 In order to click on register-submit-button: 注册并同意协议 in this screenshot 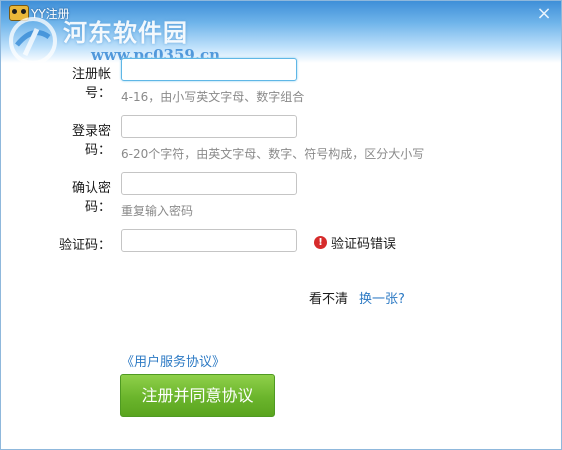, I will do `click(197, 395)`.